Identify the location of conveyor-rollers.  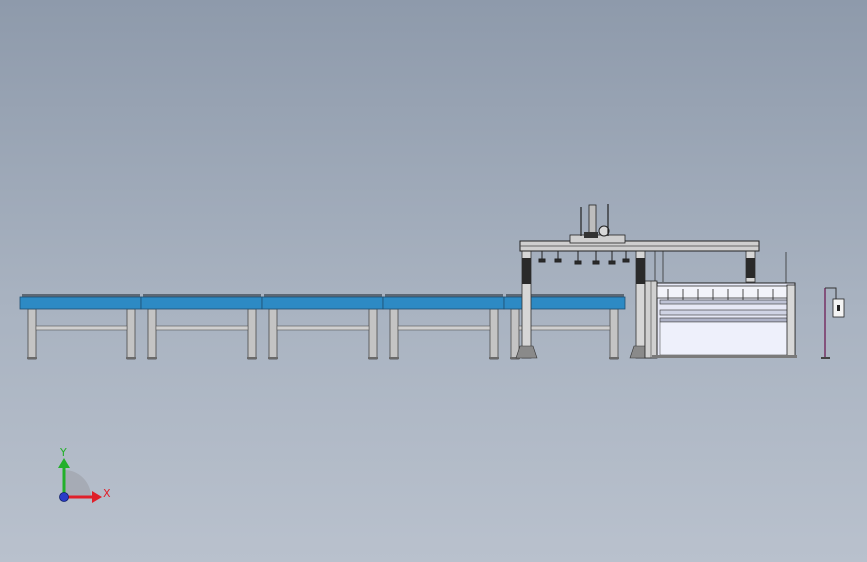
(323, 295).